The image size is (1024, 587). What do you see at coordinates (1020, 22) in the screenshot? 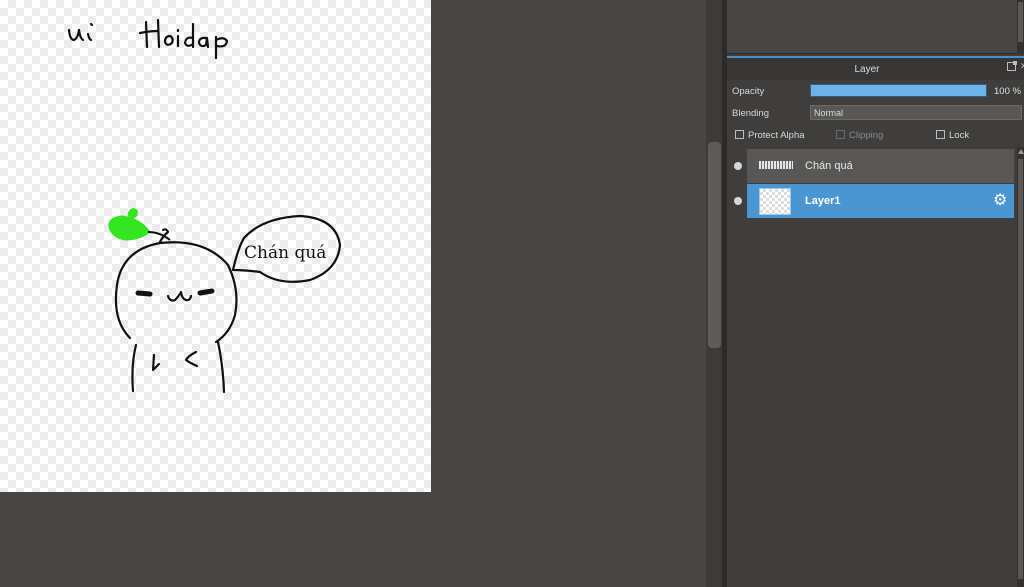
I see `navigator-scroll-thumb` at bounding box center [1020, 22].